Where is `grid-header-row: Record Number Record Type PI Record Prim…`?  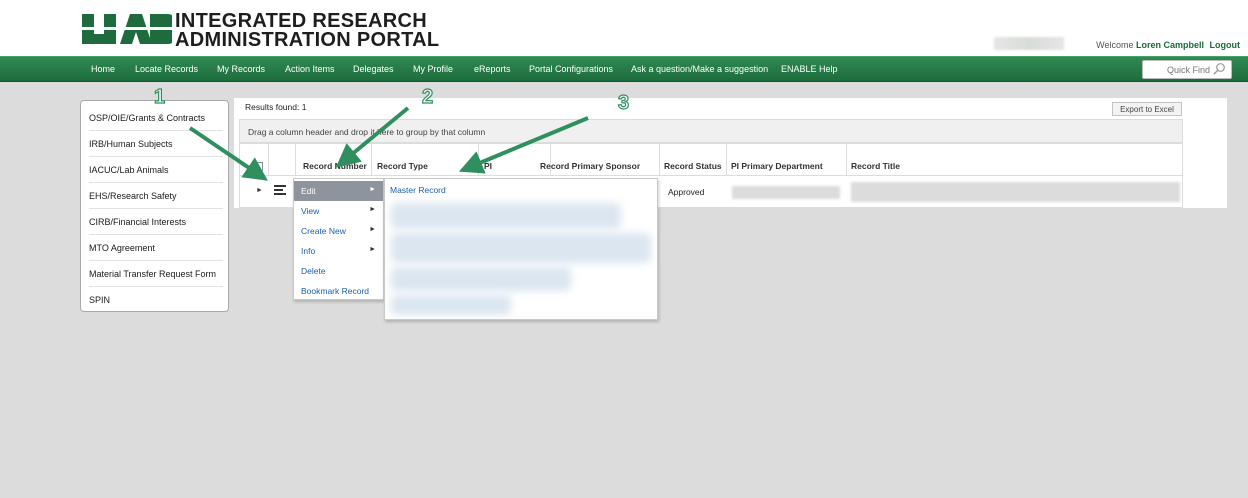 grid-header-row: Record Number Record Type PI Record Prim… is located at coordinates (711, 176).